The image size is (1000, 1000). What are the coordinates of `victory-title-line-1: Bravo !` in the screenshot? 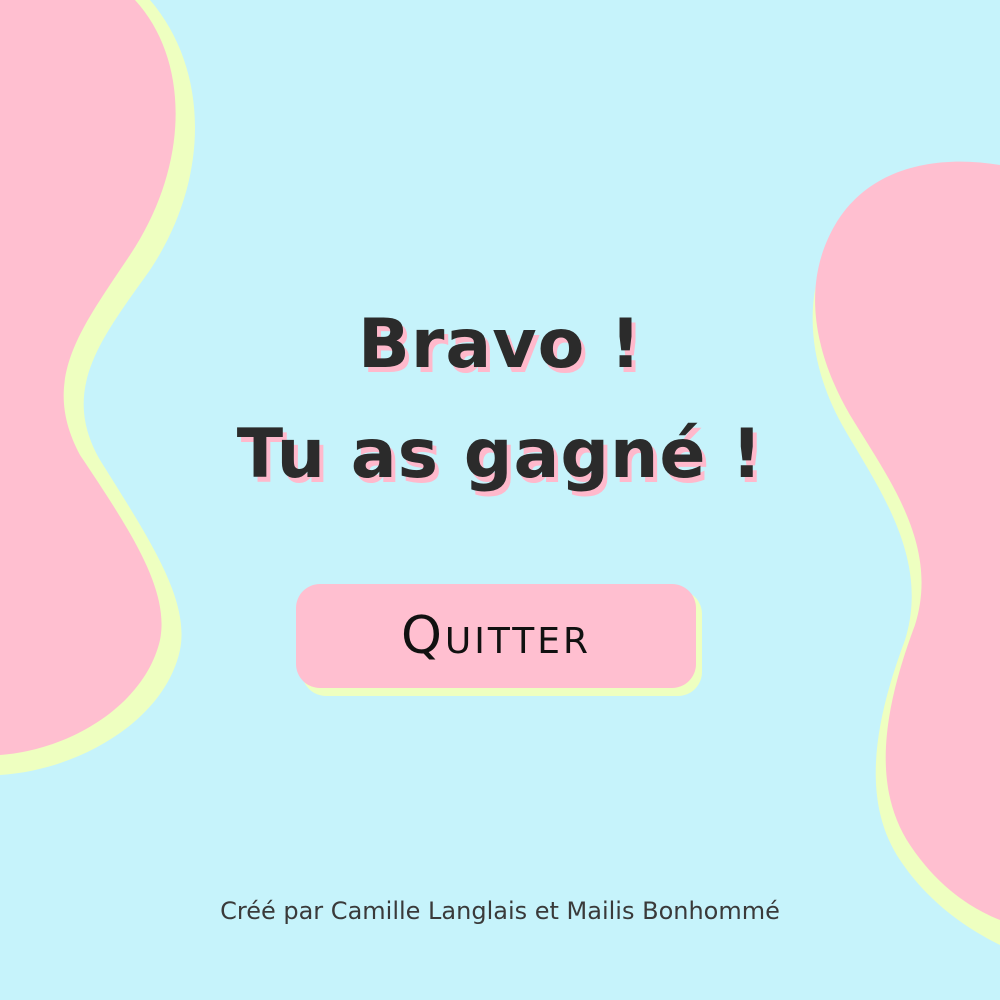 It's located at (500, 344).